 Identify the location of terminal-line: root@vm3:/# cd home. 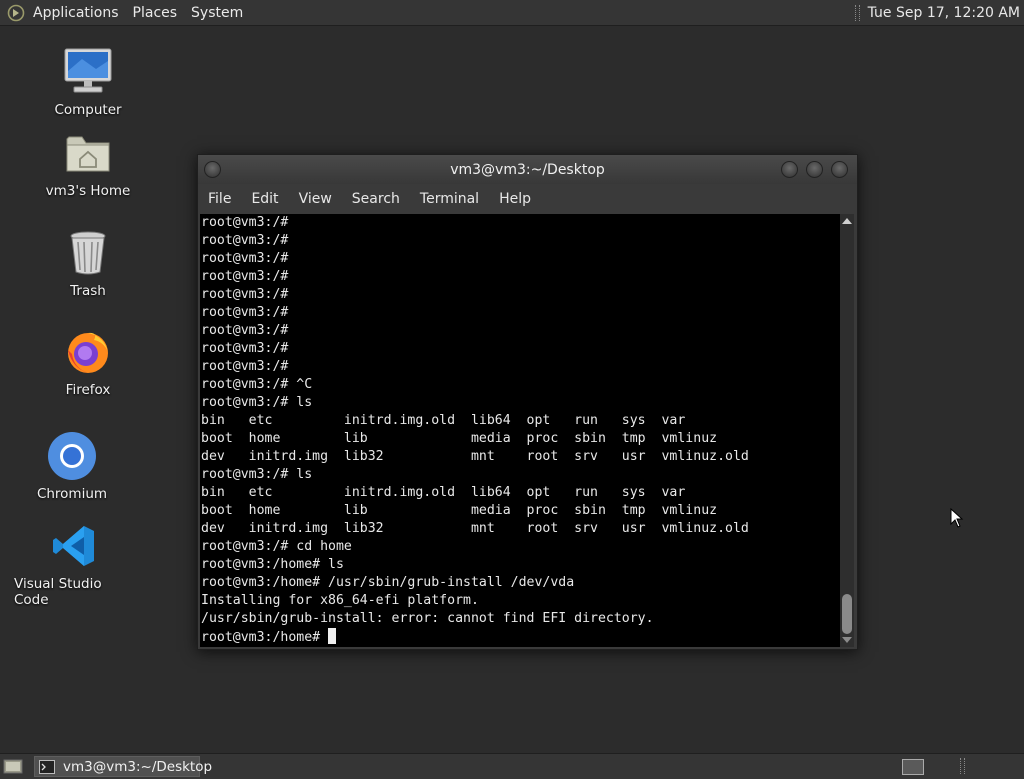
(276, 546).